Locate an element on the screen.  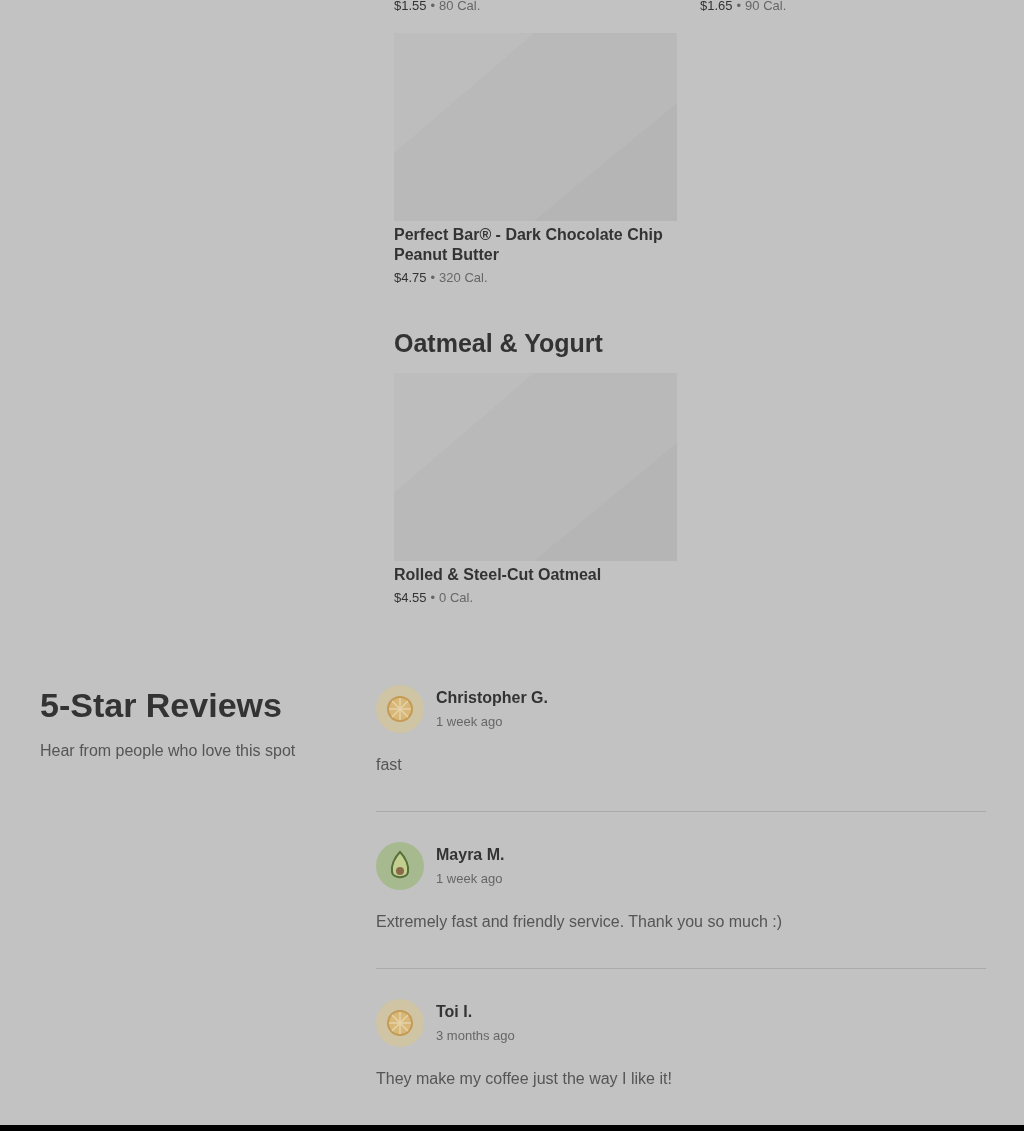
menu-item-card: Perfect Bar® - Dark Chocolate Chip Peanut Butter $4.75 • 320 Cal. is located at coordinates (535, 160).